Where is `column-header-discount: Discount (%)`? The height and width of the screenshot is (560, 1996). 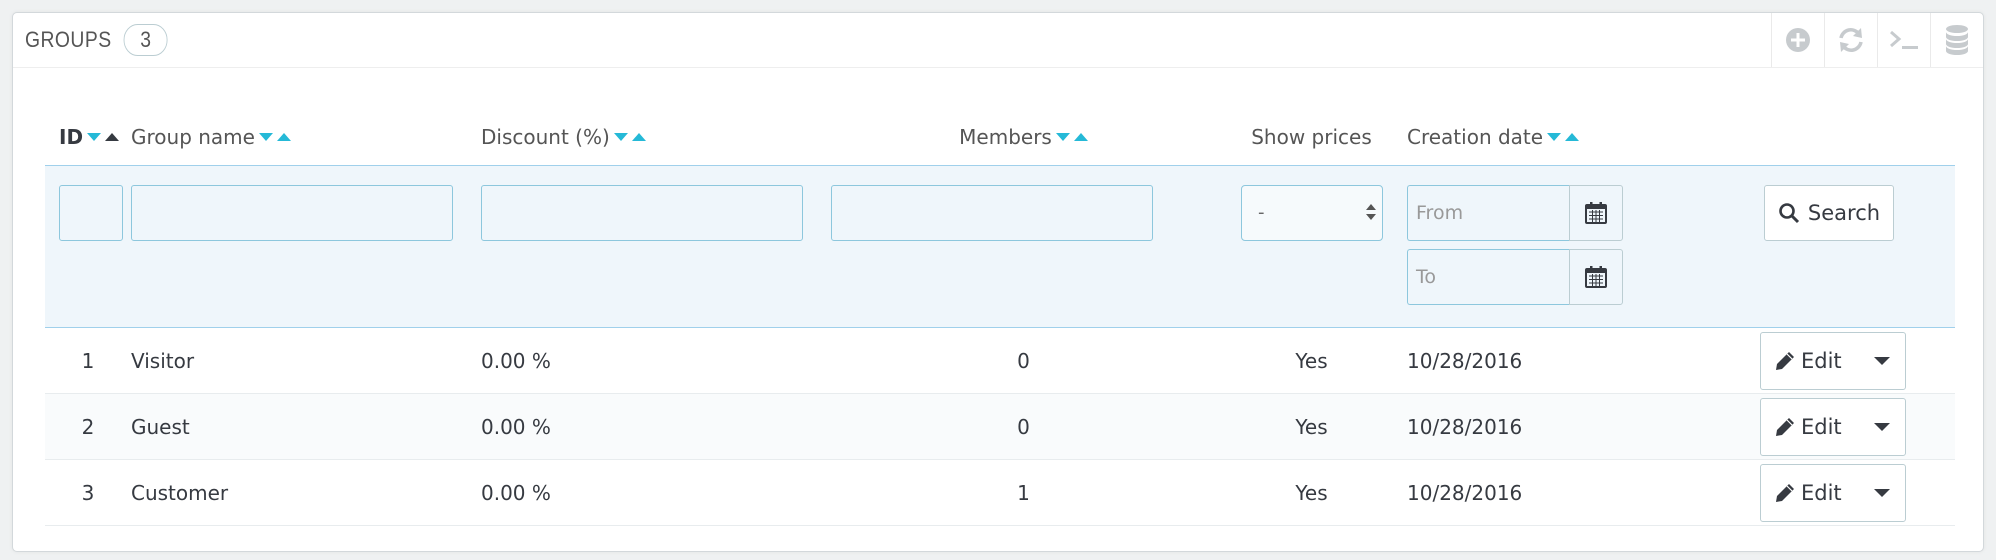 column-header-discount: Discount (%) is located at coordinates (656, 137).